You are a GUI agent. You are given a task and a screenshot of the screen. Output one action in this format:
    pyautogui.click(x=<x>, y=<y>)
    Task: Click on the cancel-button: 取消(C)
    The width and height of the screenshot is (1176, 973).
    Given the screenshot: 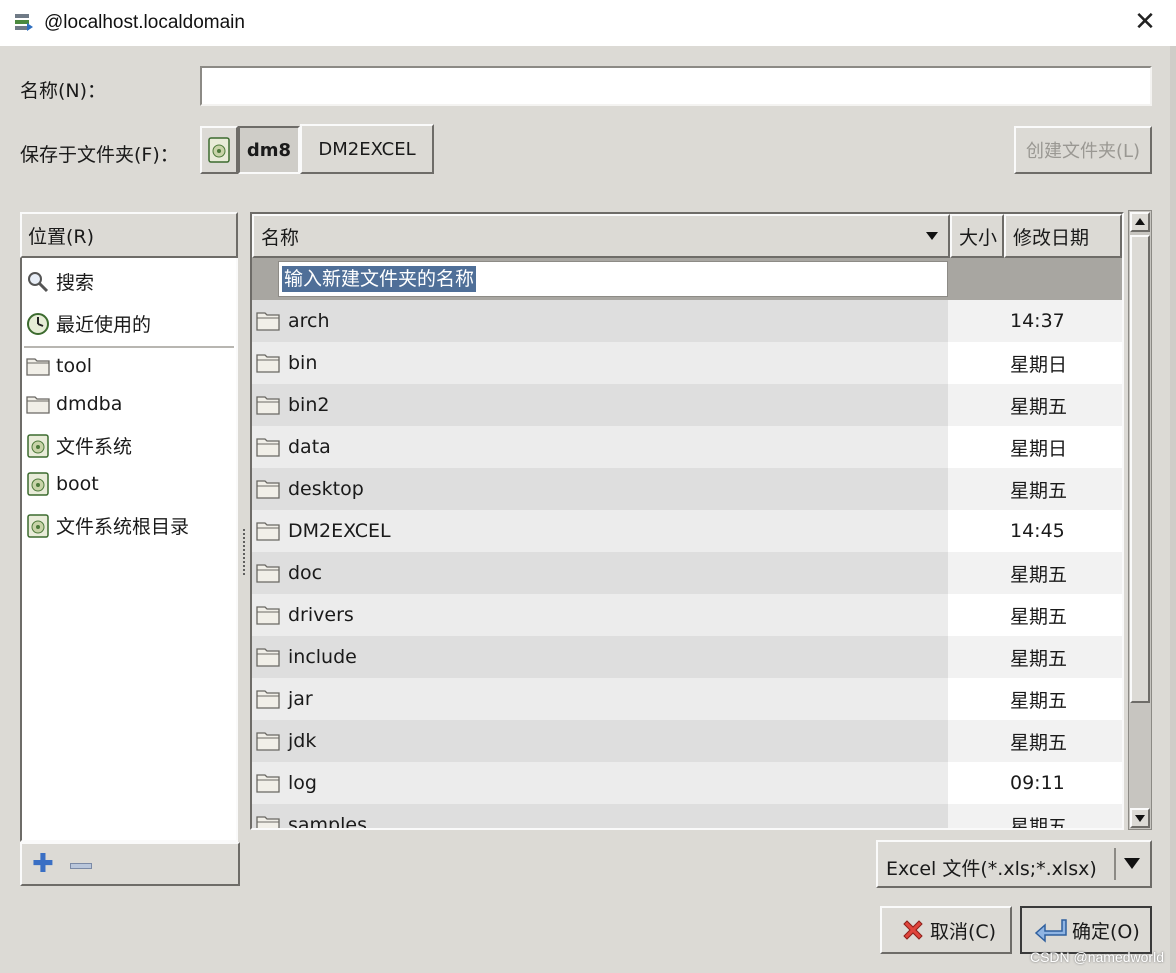 What is the action you would take?
    pyautogui.click(x=946, y=930)
    